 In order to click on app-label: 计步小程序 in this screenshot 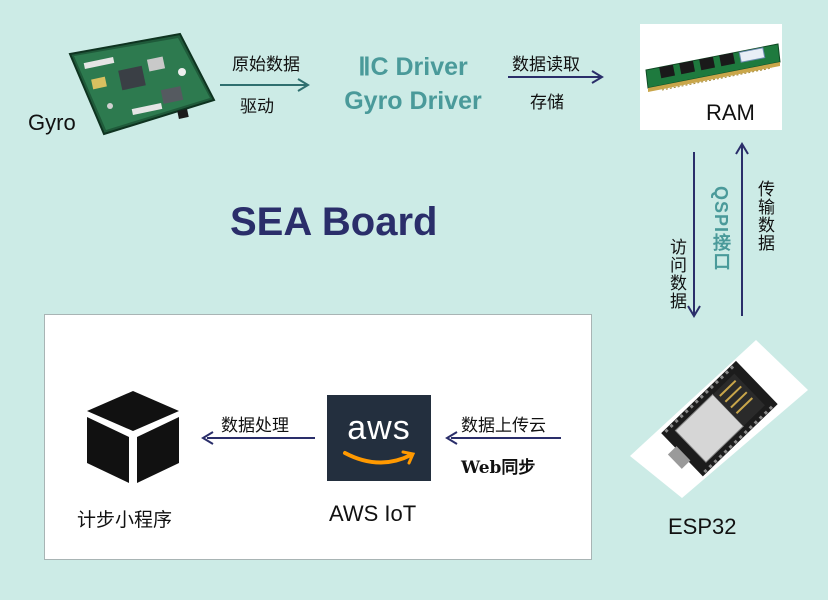, I will do `click(125, 520)`.